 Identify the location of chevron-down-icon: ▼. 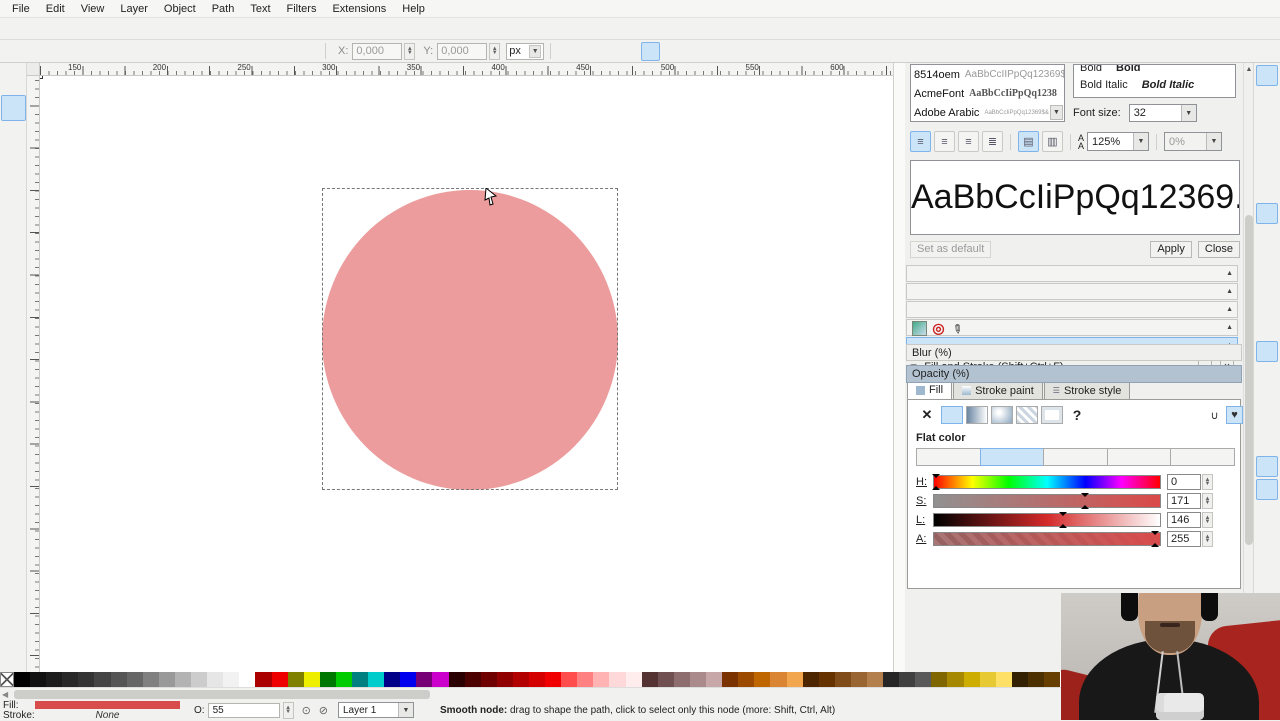
(1056, 112).